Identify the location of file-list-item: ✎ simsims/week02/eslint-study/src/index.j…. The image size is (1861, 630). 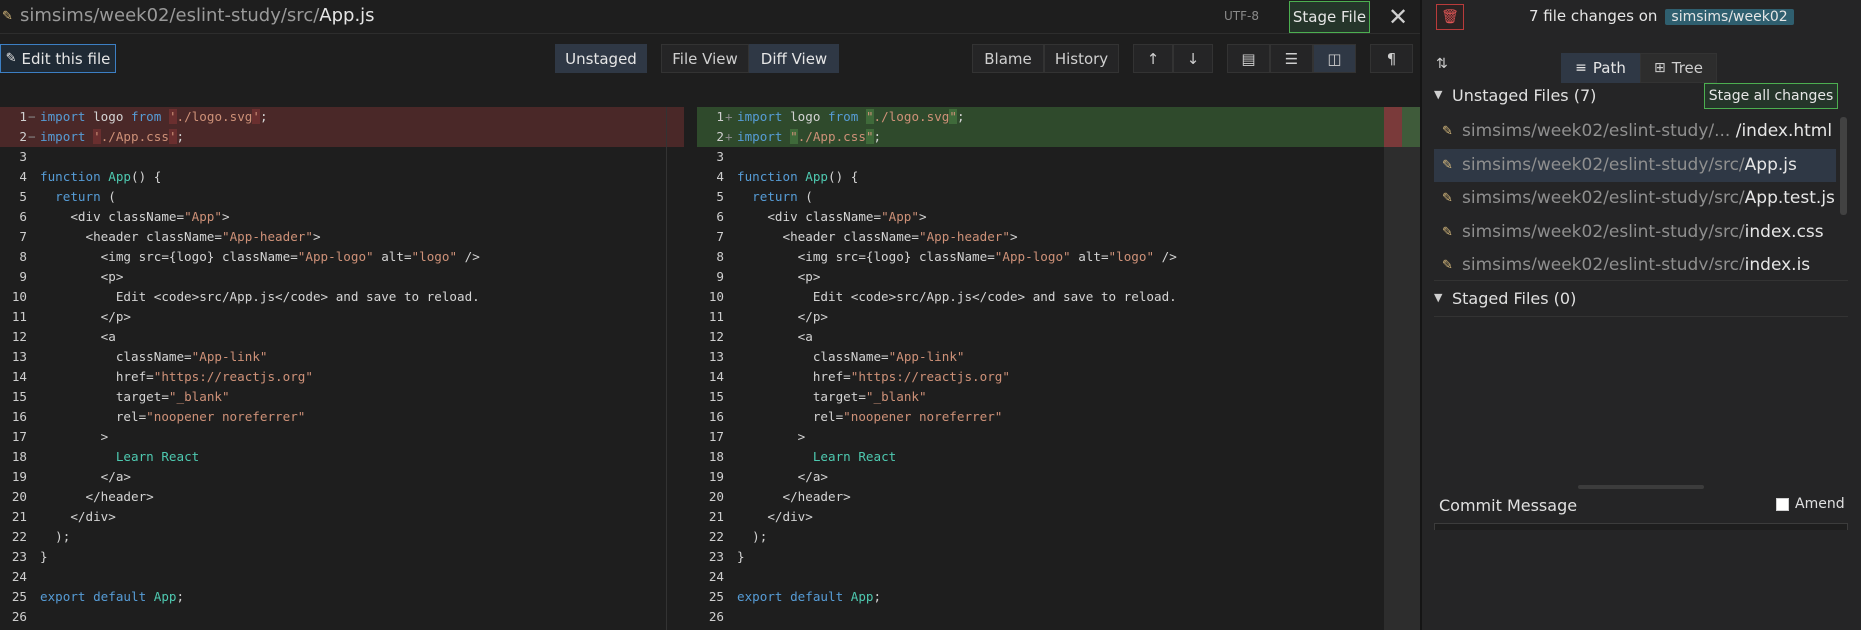
(1635, 259).